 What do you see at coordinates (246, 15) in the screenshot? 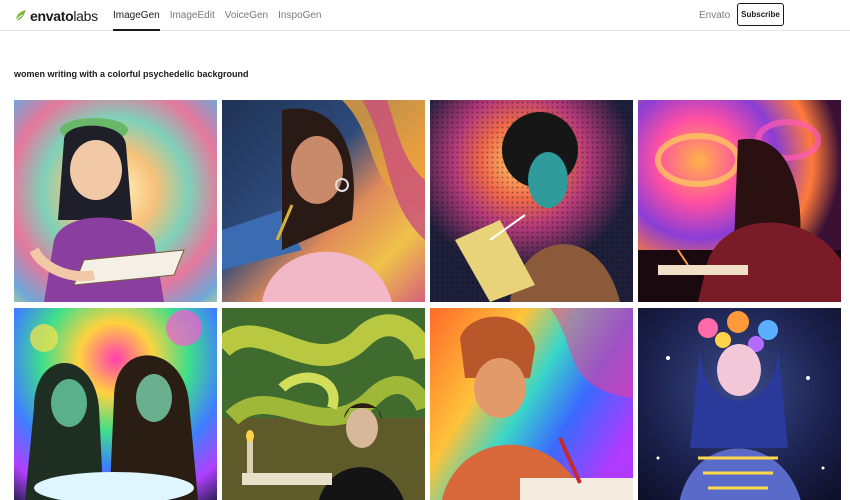
I see `nav-tab-voicegen: VoiceGen` at bounding box center [246, 15].